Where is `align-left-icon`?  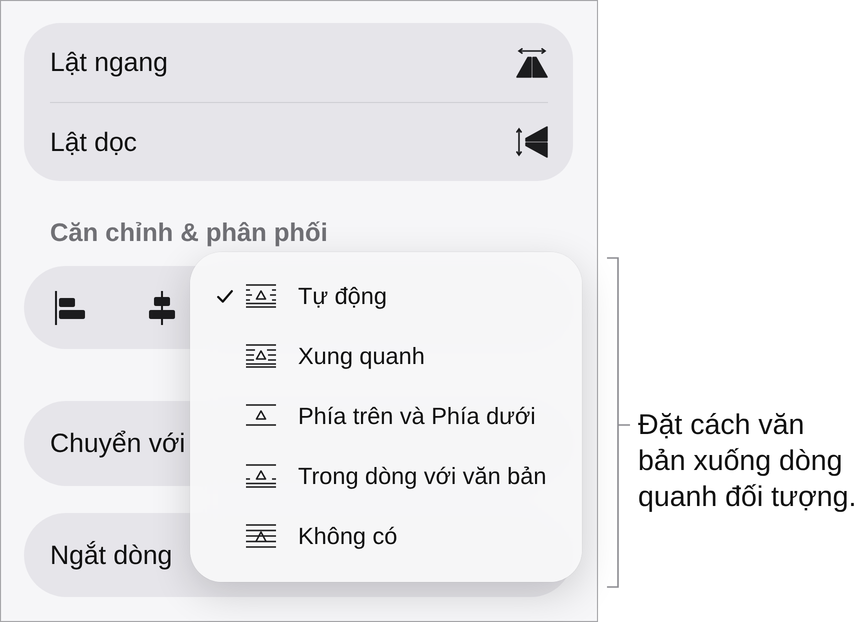
align-left-icon is located at coordinates (70, 307).